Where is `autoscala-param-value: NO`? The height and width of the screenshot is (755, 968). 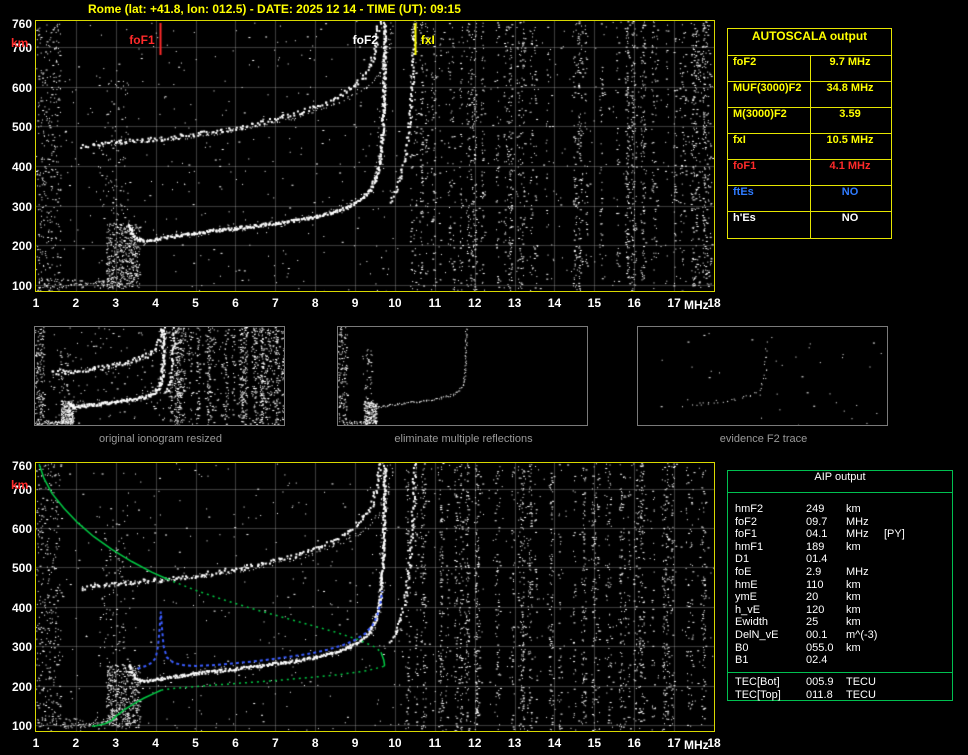
autoscala-param-value: NO is located at coordinates (850, 218).